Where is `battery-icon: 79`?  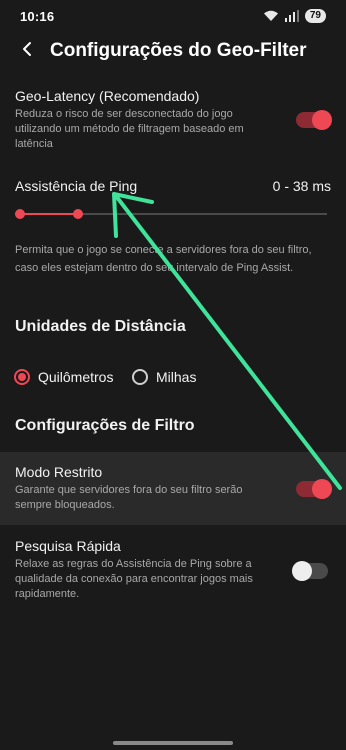 battery-icon: 79 is located at coordinates (315, 16).